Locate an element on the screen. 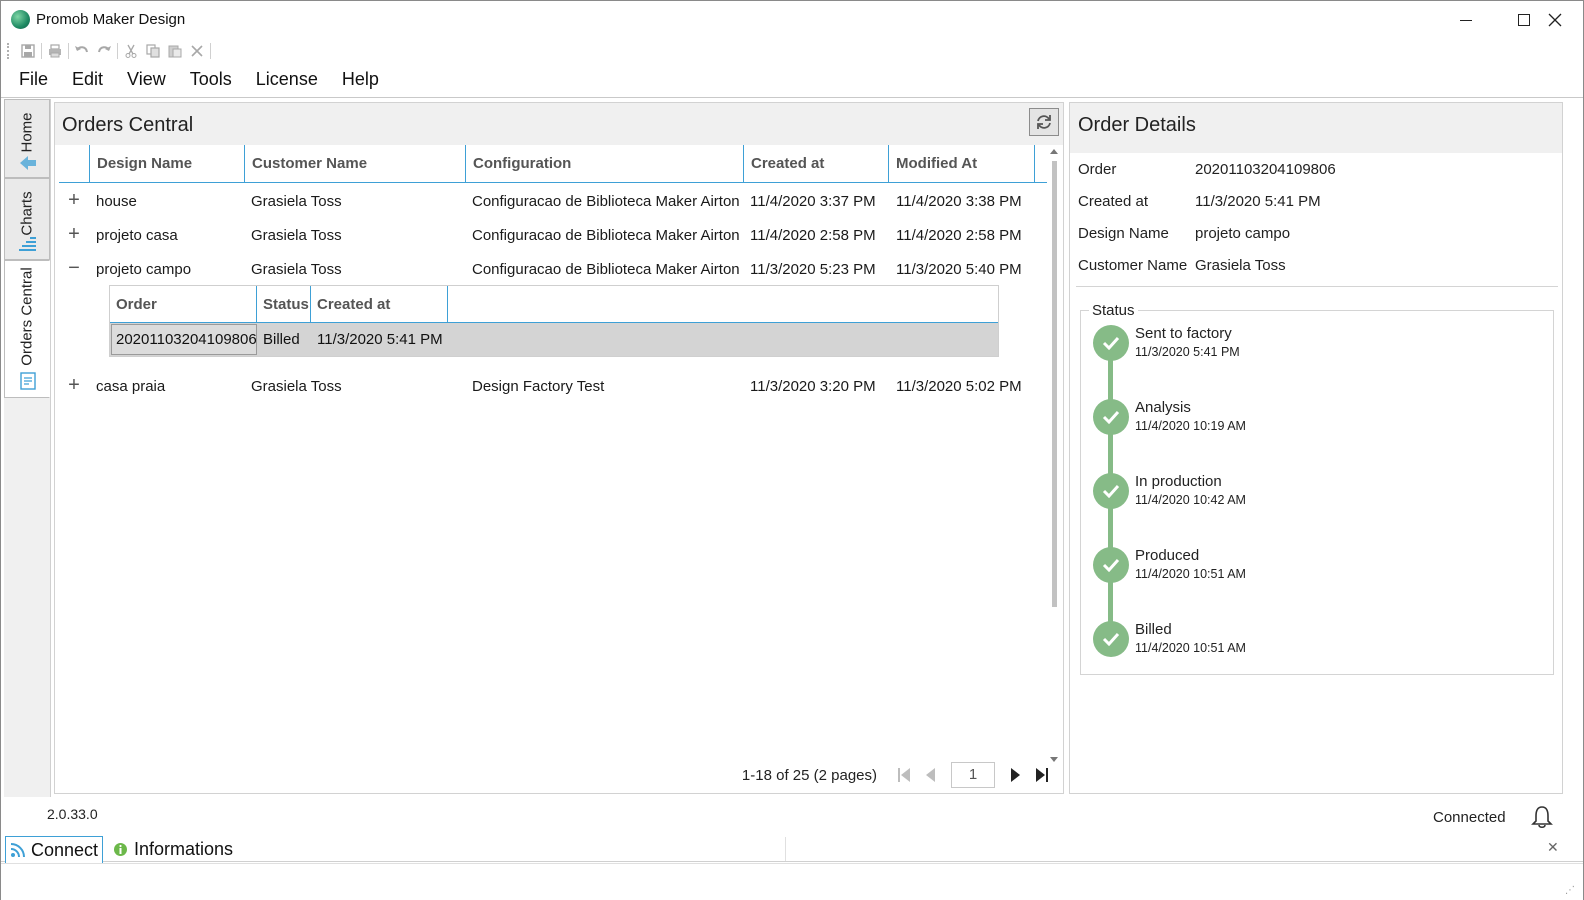 The image size is (1584, 900). previous-page-icon is located at coordinates (930, 775).